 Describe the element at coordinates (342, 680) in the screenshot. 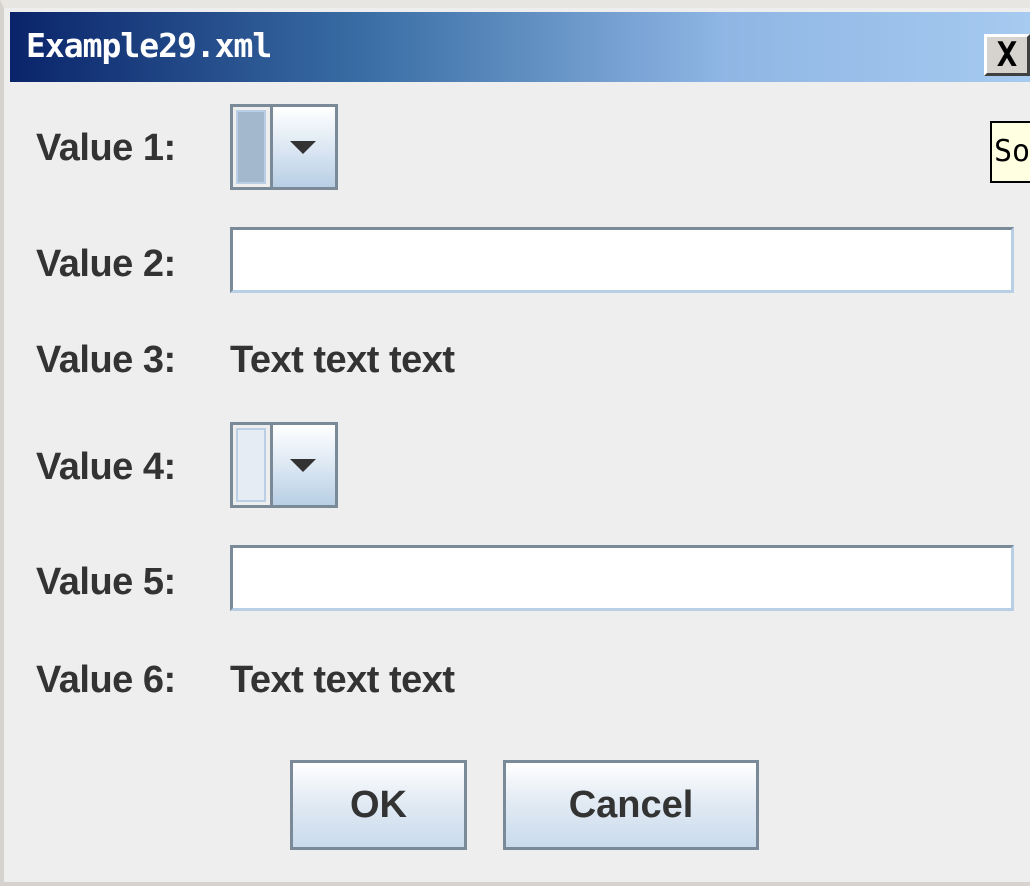

I see `value-6-text: Text text text` at that location.